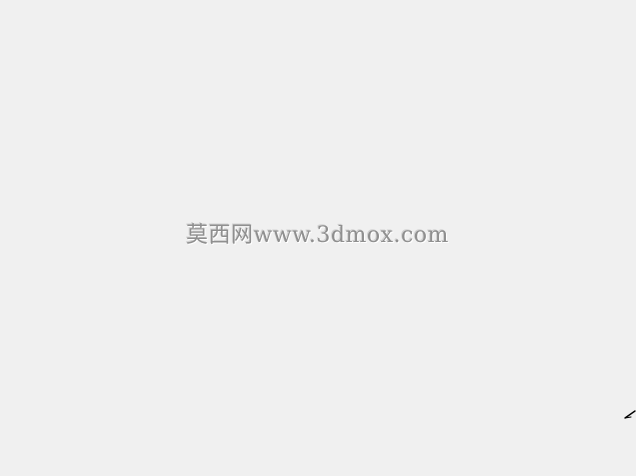 The image size is (636, 476). I want to click on cursor-arrow-icon, so click(630, 414).